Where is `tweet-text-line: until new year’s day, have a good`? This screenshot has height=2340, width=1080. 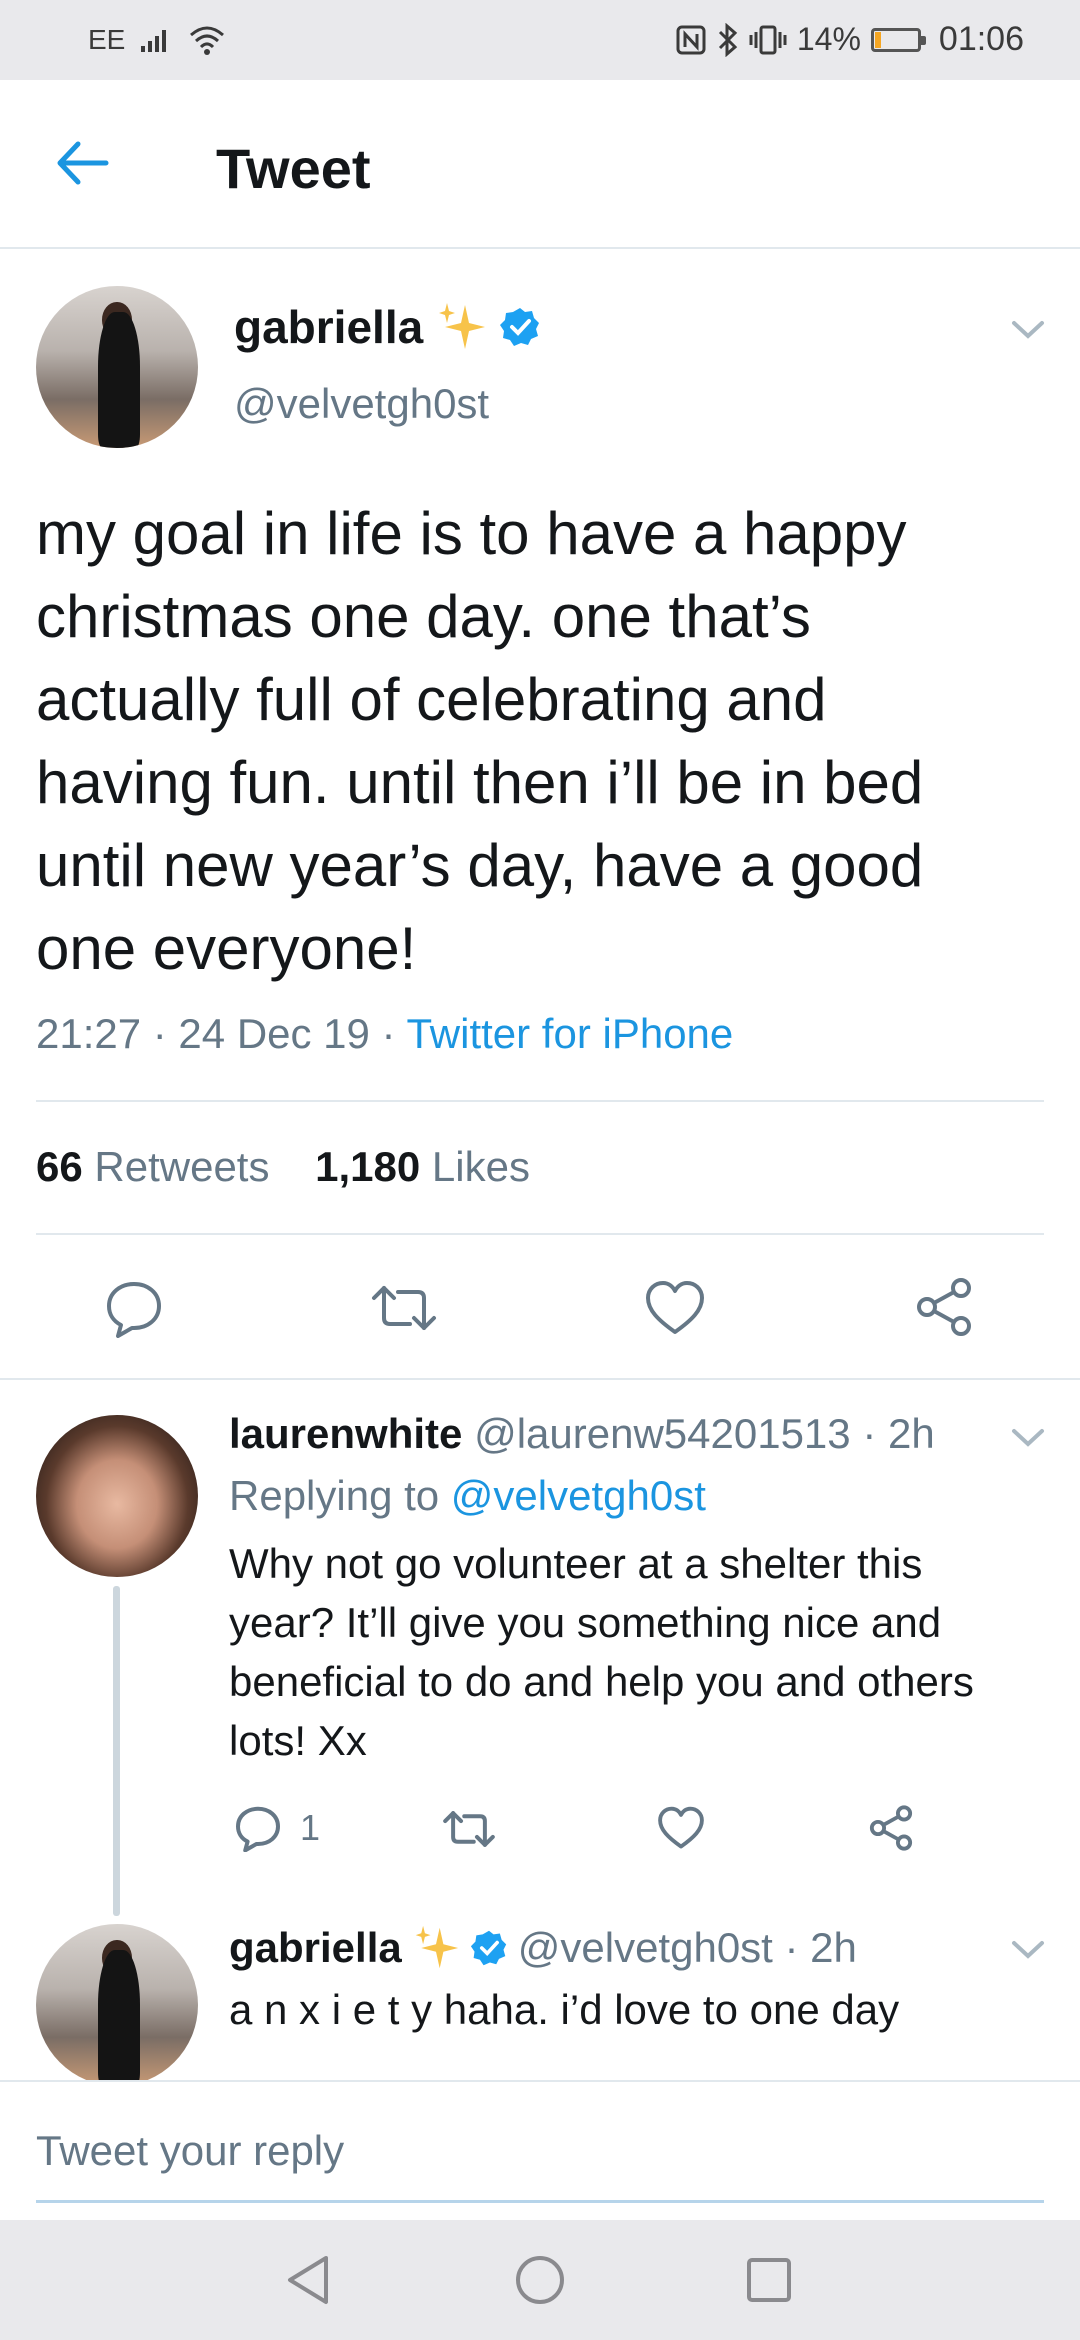 tweet-text-line: until new year’s day, have a good is located at coordinates (480, 865).